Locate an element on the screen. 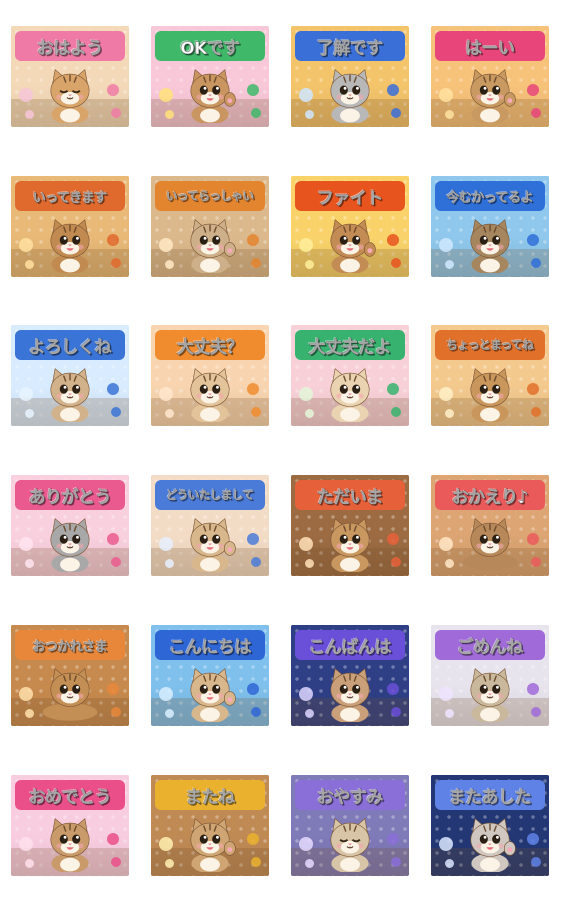 This screenshot has width=562, height=900. sticker-caption: おかえり♪ is located at coordinates (490, 495).